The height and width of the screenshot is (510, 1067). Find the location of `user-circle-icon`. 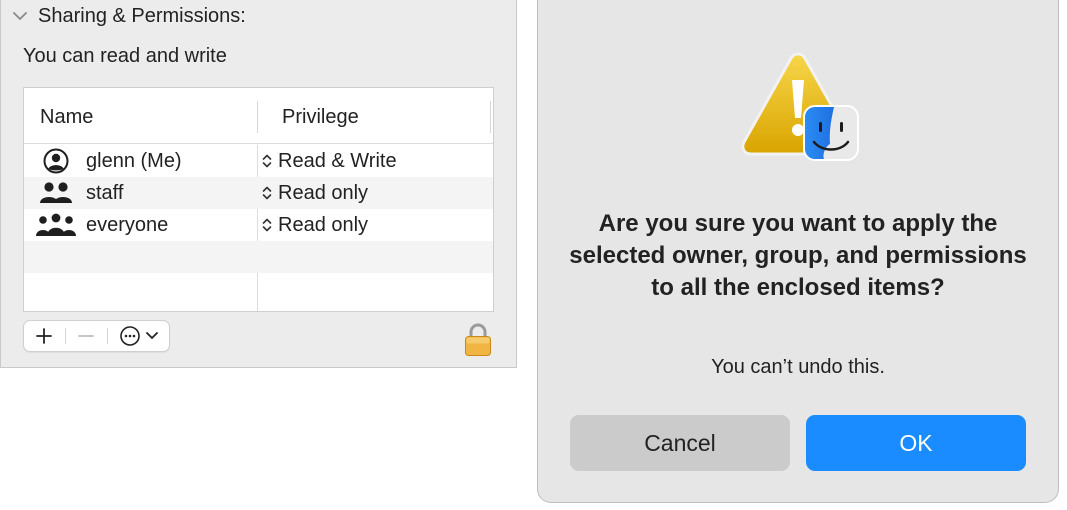

user-circle-icon is located at coordinates (56, 161).